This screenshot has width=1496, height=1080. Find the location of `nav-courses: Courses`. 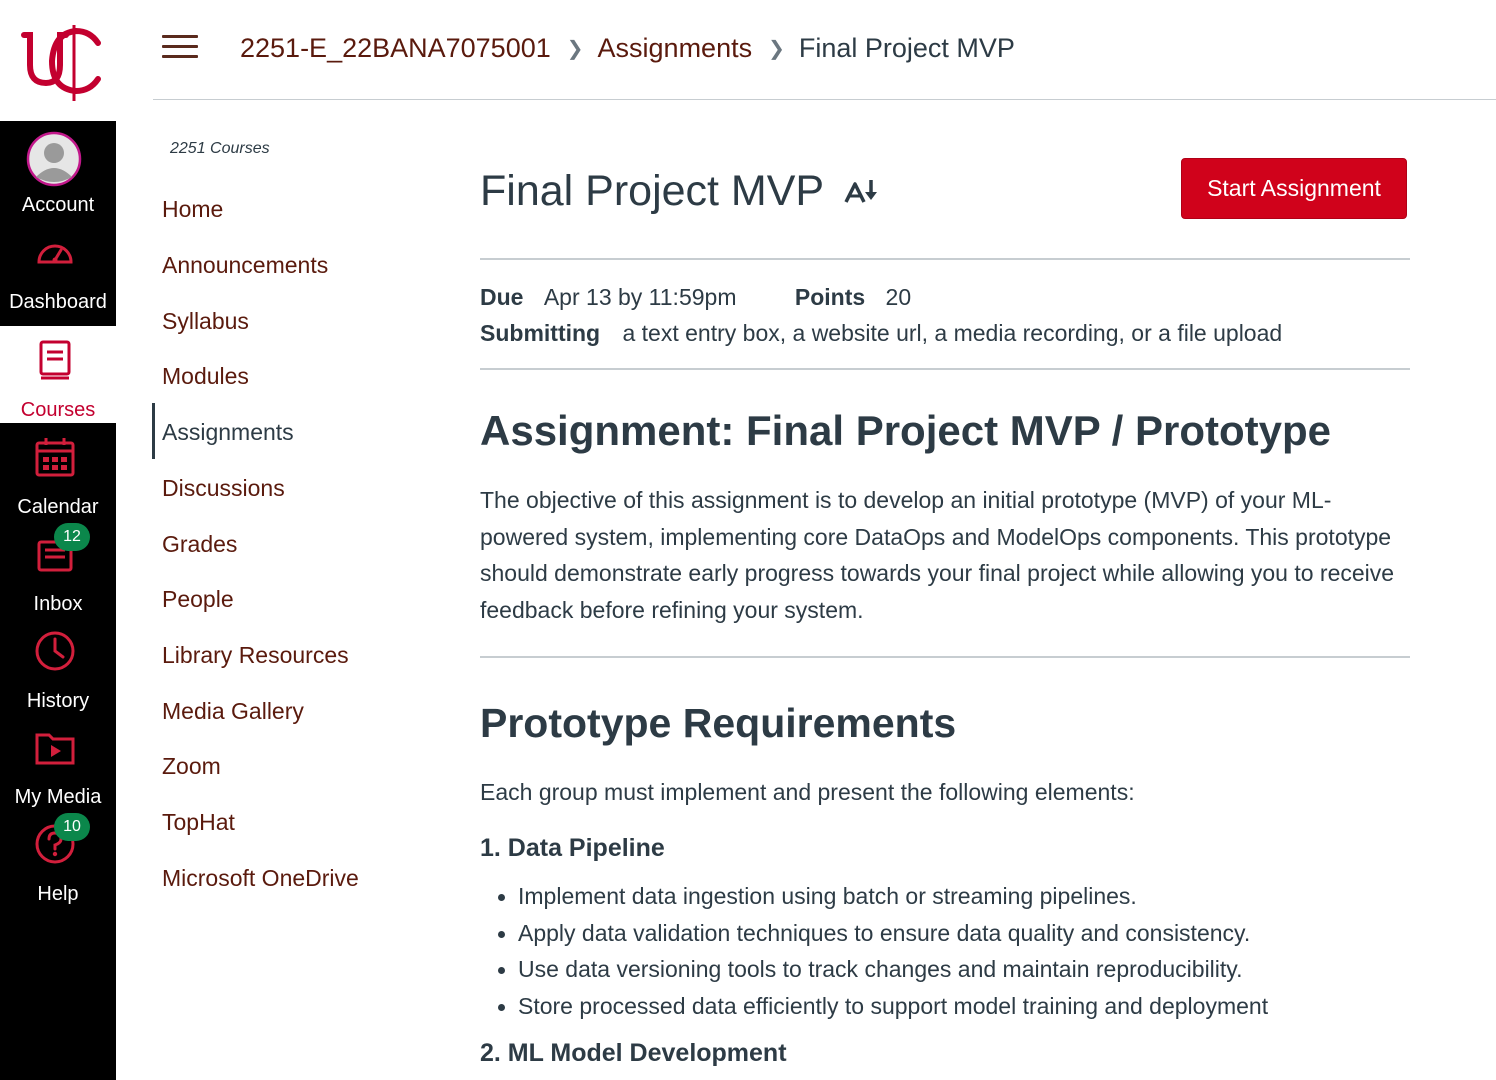

nav-courses: Courses is located at coordinates (58, 374).